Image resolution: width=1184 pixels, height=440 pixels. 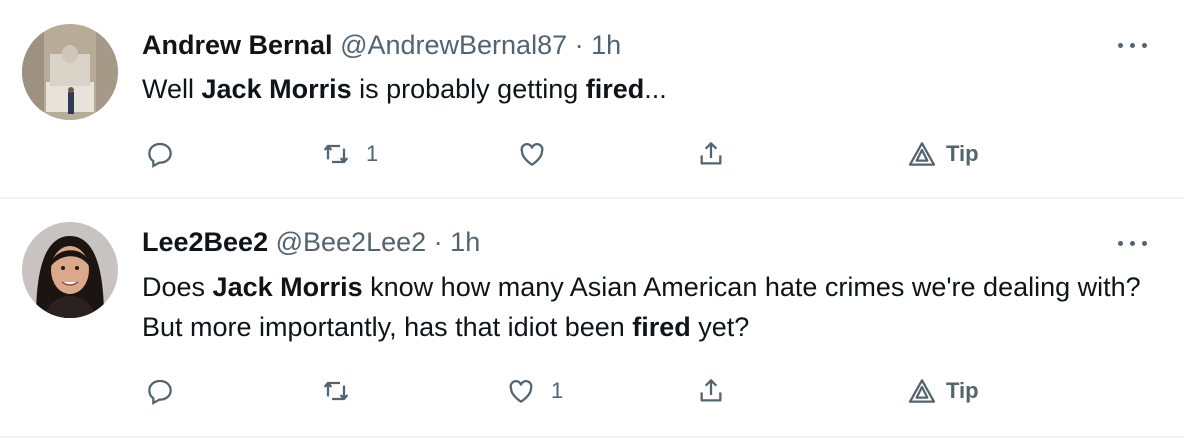 I want to click on text-segment: Well, so click(x=172, y=89).